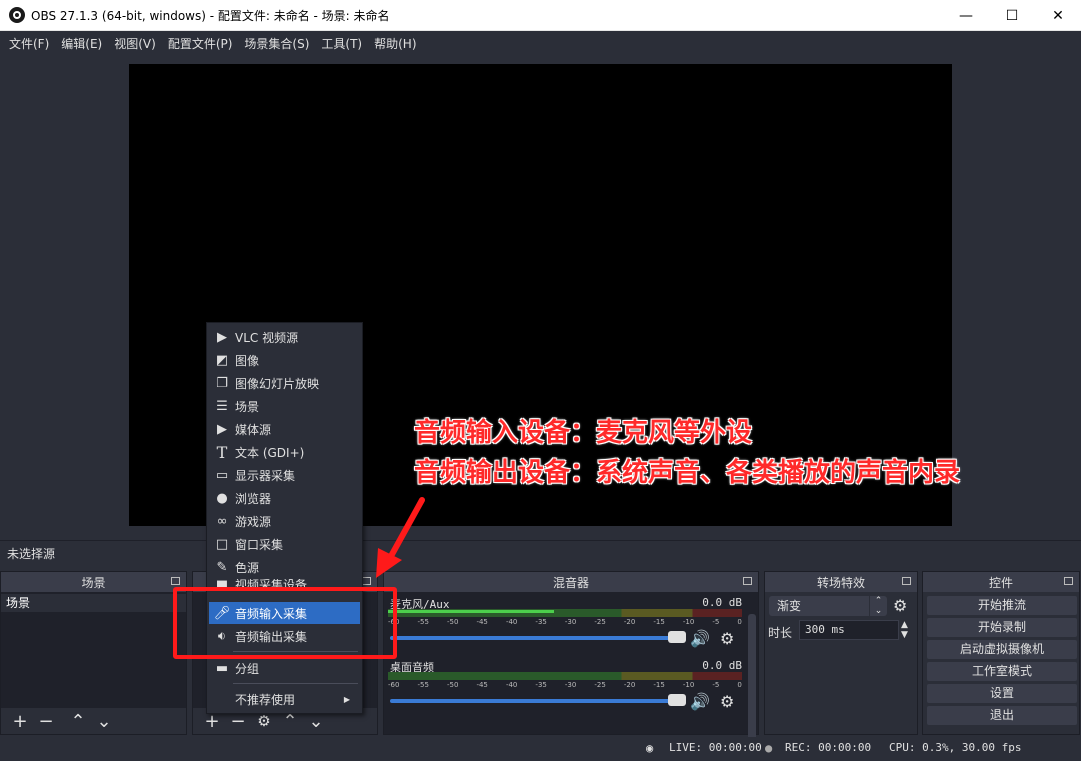  Describe the element at coordinates (222, 521) in the screenshot. I see `gamepad-icon: ∞` at that location.